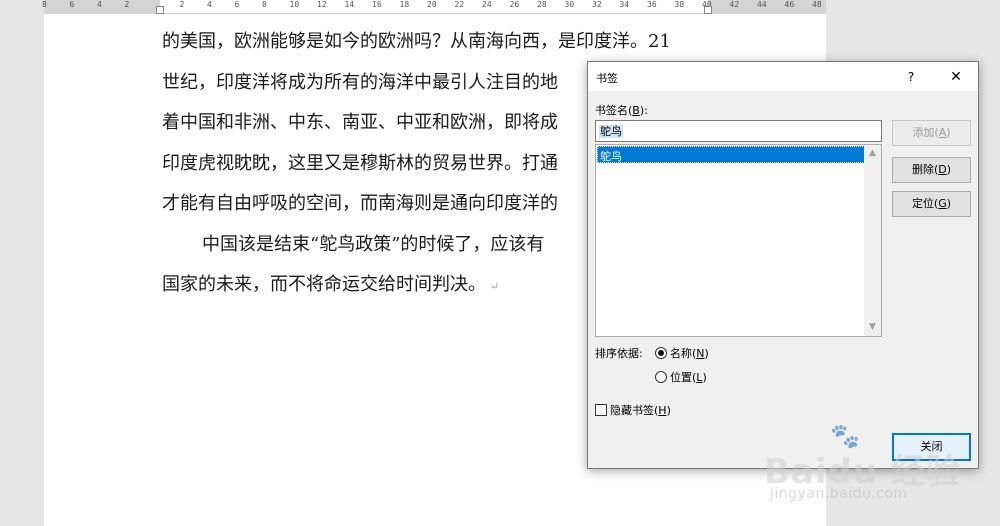  I want to click on bookmark-name-label: 书签名(B):, so click(621, 110).